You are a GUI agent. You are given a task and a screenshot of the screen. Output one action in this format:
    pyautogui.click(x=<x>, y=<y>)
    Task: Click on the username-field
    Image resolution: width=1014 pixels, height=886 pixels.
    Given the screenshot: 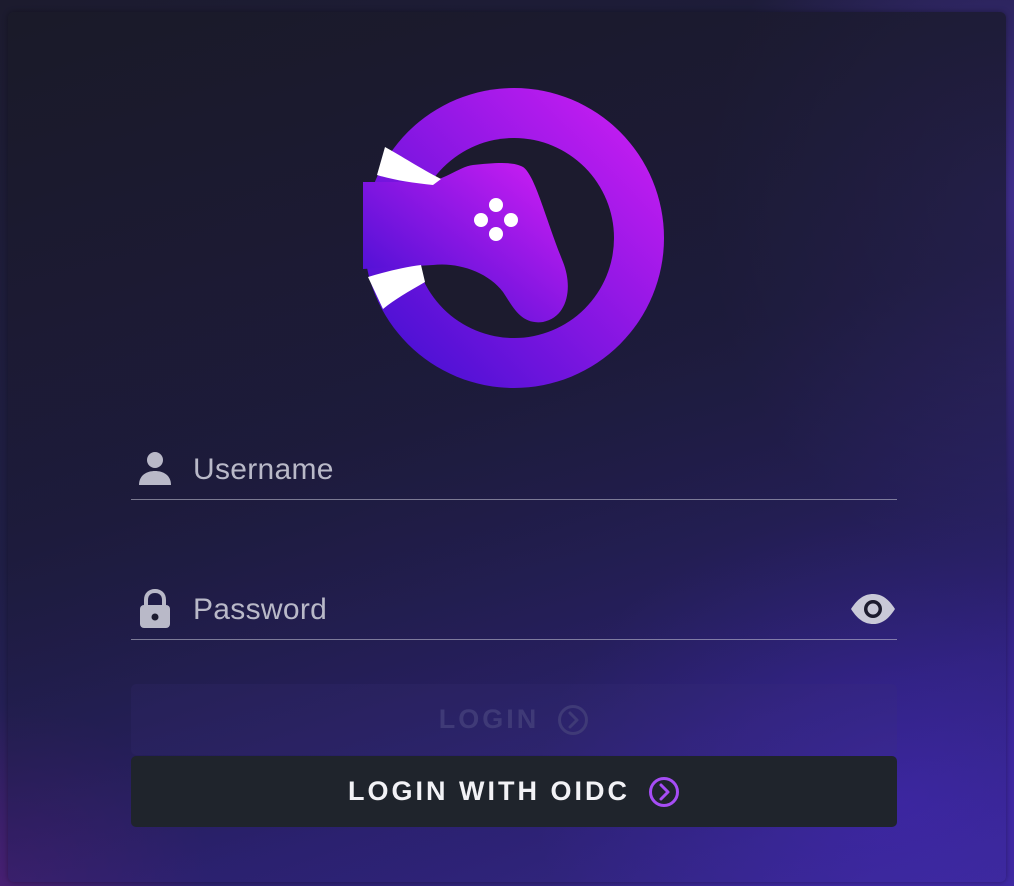 What is the action you would take?
    pyautogui.click(x=514, y=469)
    